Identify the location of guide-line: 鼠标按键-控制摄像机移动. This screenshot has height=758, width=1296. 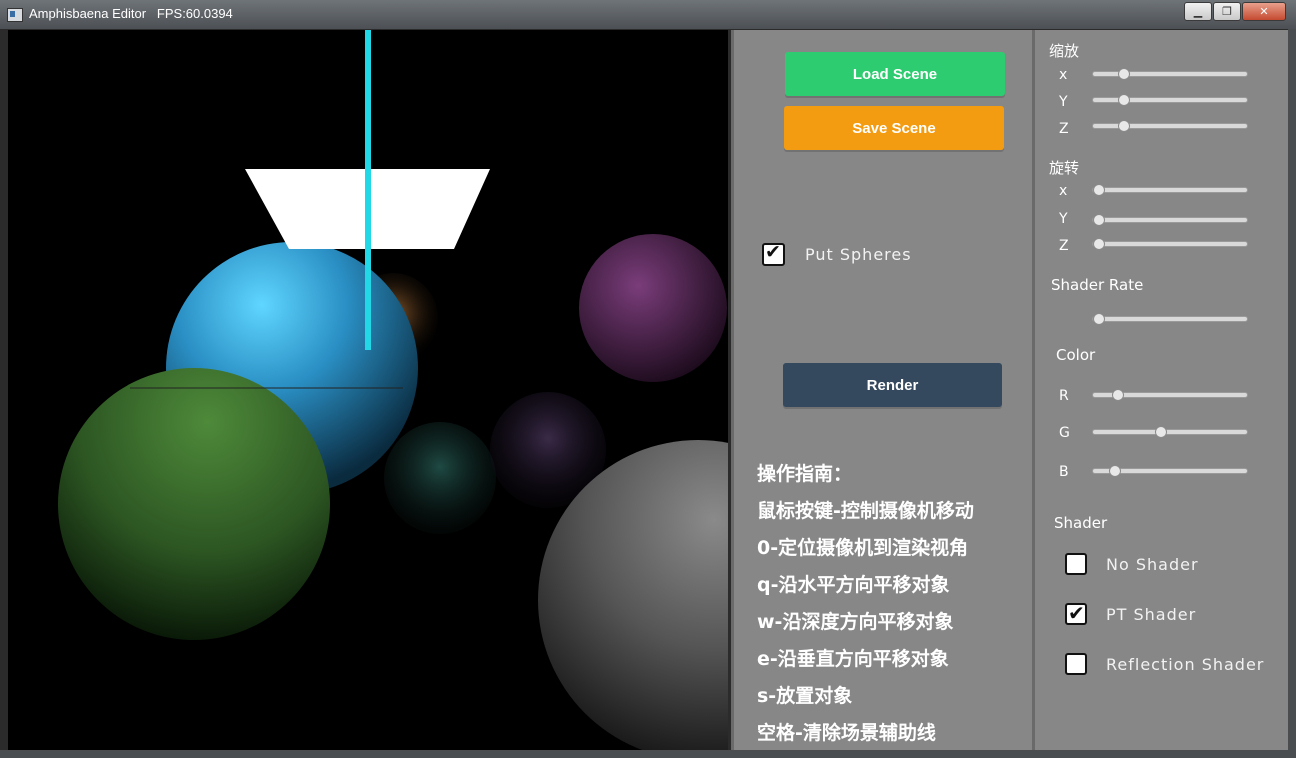
(865, 511).